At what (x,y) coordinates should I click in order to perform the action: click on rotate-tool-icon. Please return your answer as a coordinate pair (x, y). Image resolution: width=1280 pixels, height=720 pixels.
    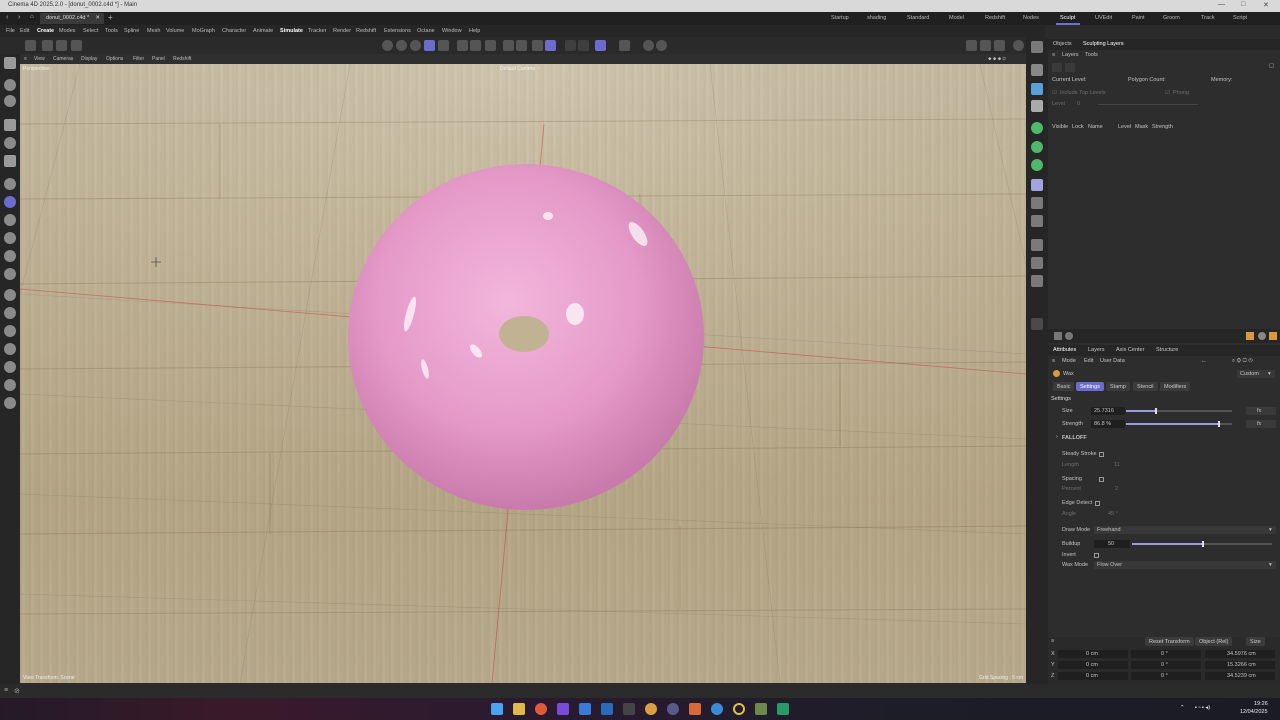
    Looking at the image, I should click on (10, 143).